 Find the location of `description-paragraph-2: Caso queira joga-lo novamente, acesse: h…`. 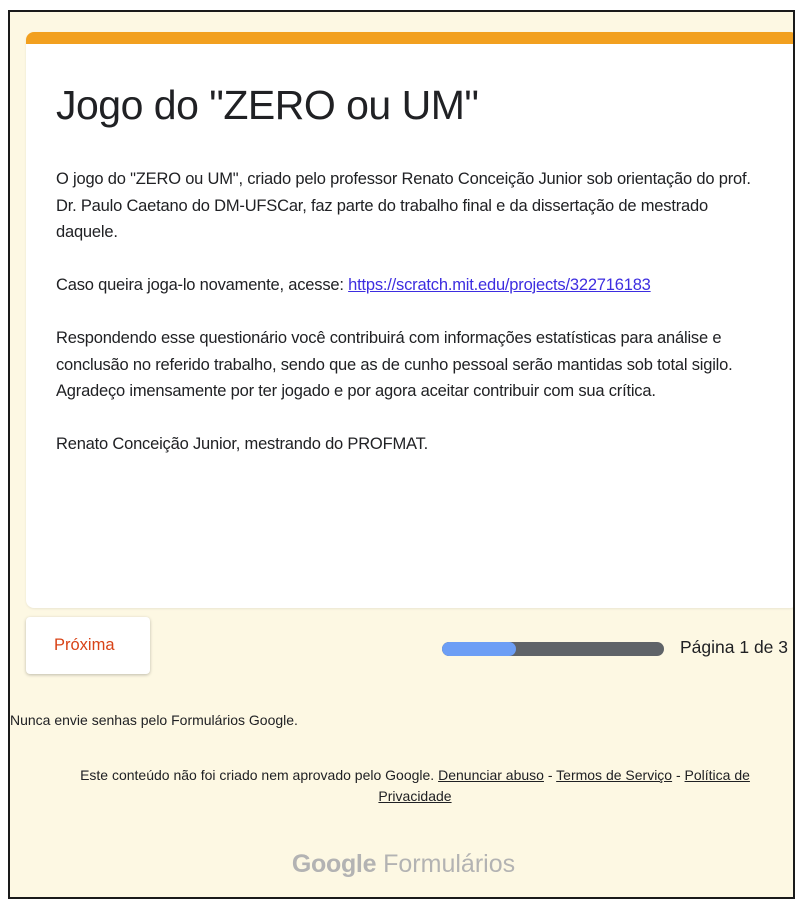

description-paragraph-2: Caso queira joga-lo novamente, acesse: h… is located at coordinates (413, 285).